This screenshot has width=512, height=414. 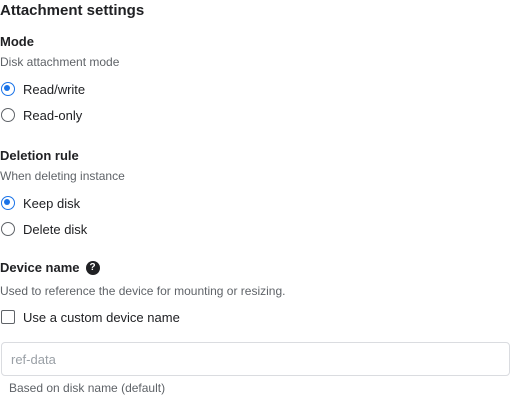 I want to click on custom-device-name-checkbox-row: Use a custom device name, so click(x=90, y=317).